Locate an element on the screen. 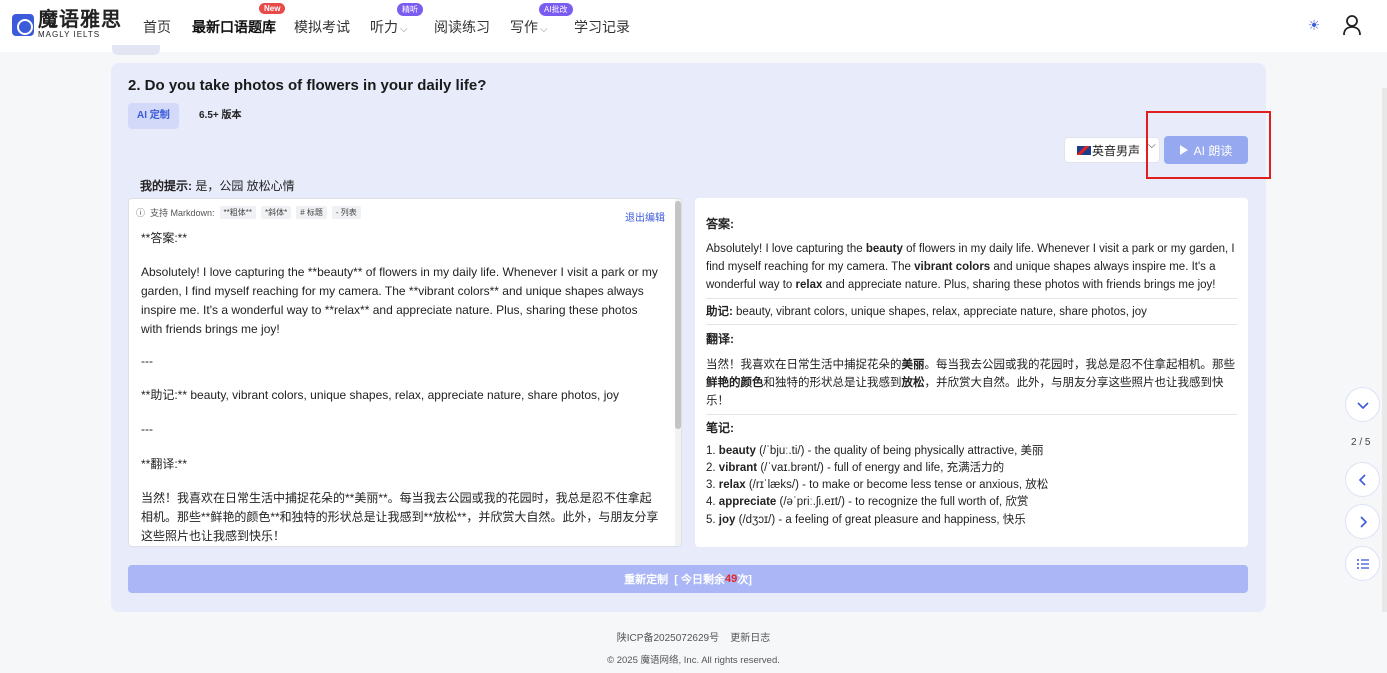  copyright: © 2025 魔语网络, Inc. All rights reserved. is located at coordinates (693, 660).